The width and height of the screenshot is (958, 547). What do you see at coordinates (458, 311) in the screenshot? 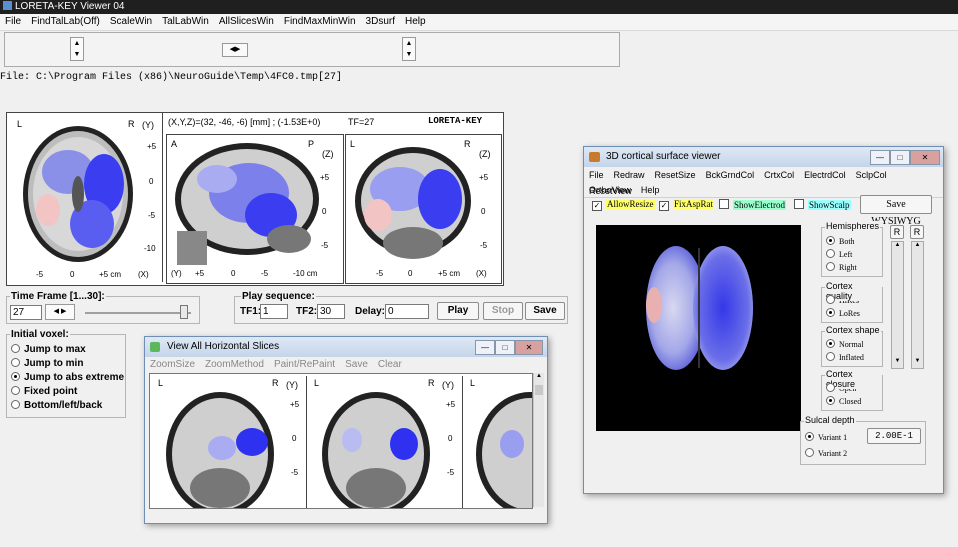
I see `play-button: Play` at bounding box center [458, 311].